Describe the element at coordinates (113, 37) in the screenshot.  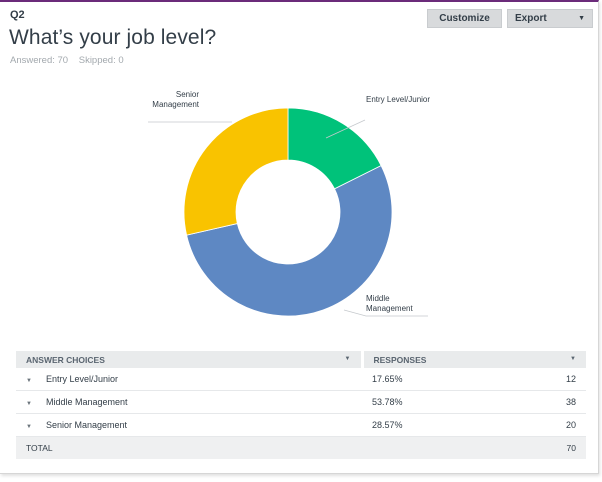
I see `question-title: What’s your job level?` at that location.